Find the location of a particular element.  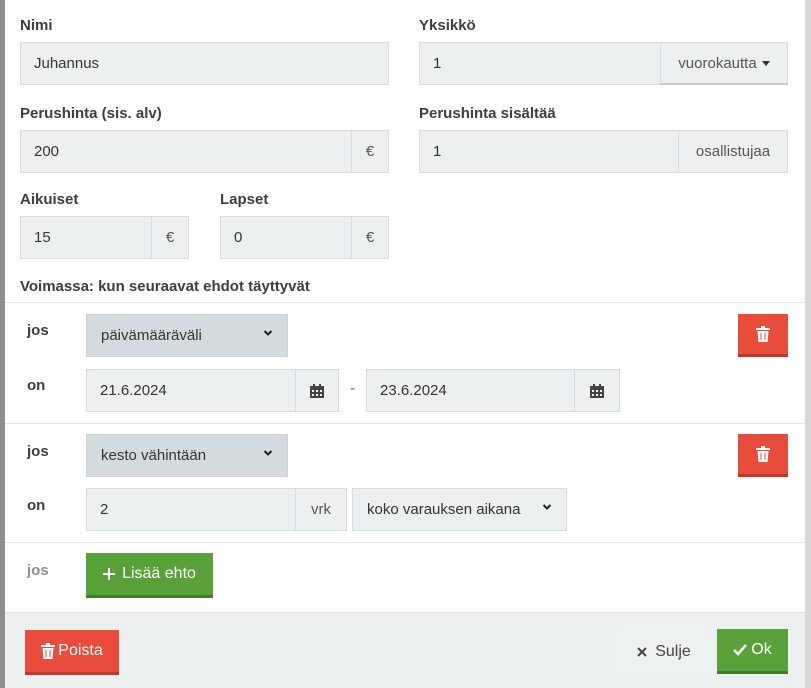

ok-button: Ok is located at coordinates (752, 651).